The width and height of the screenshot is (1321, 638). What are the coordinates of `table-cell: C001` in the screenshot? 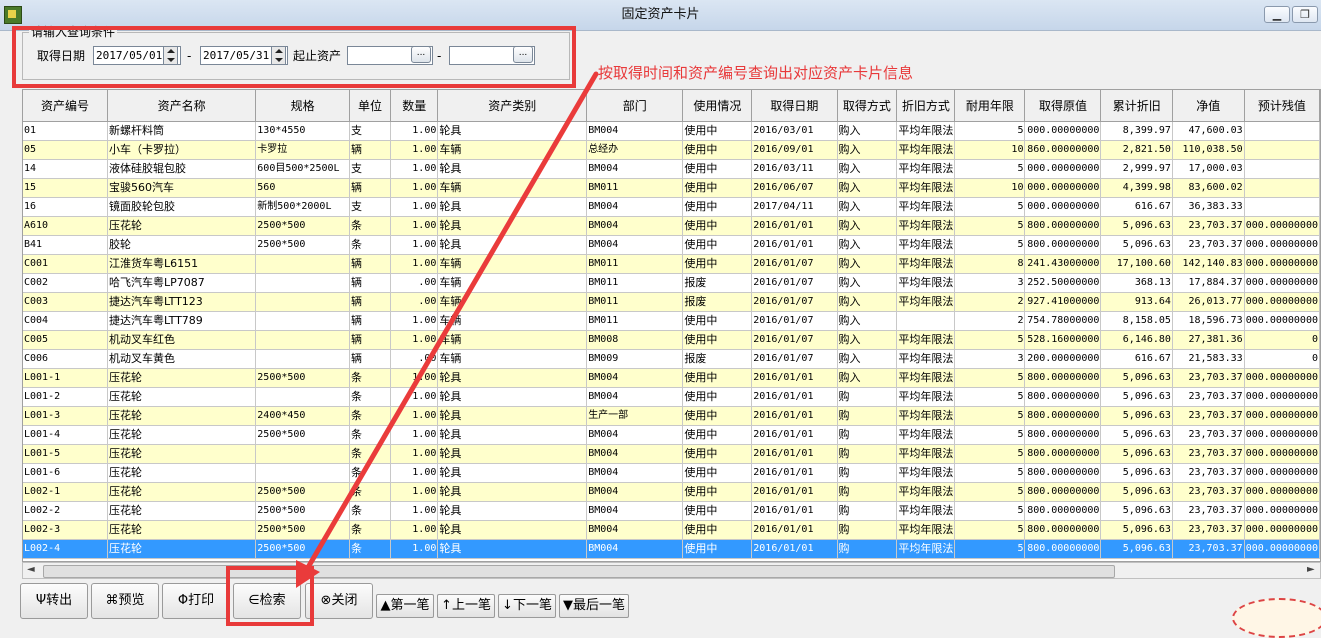 It's located at (65, 264).